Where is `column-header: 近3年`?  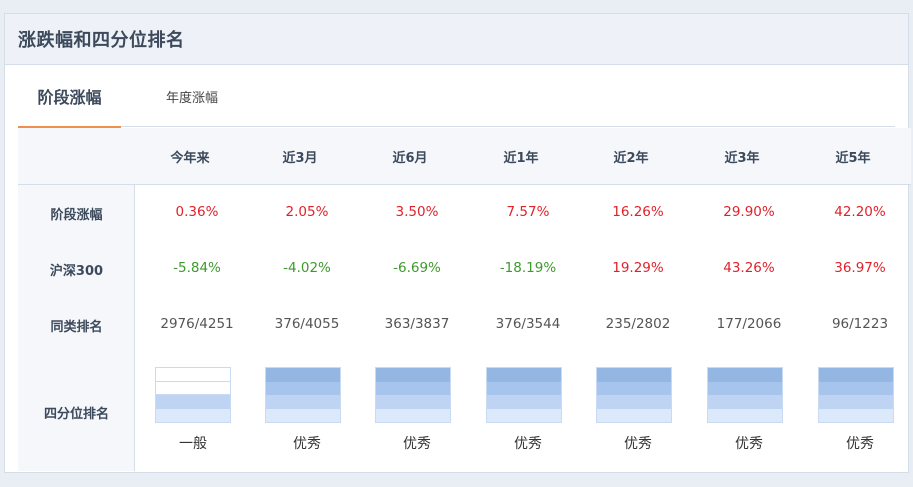 column-header: 近3年 is located at coordinates (742, 158).